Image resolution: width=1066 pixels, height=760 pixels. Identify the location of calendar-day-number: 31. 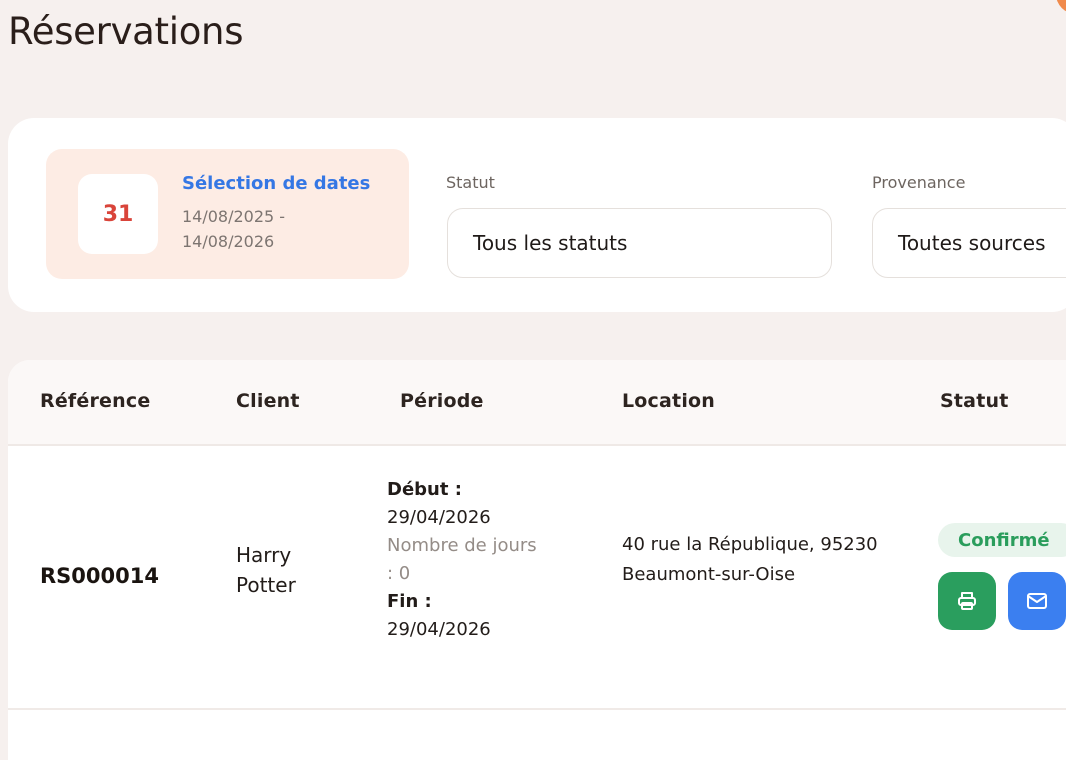
(118, 214).